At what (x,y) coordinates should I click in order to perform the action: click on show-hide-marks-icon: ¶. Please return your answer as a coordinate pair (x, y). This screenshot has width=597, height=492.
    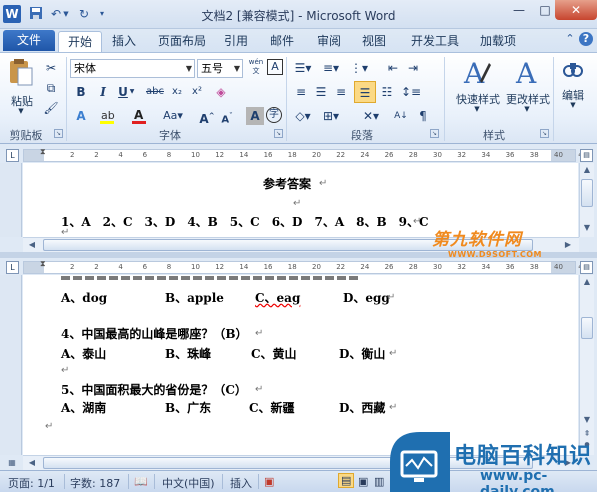
    Looking at the image, I should click on (423, 116).